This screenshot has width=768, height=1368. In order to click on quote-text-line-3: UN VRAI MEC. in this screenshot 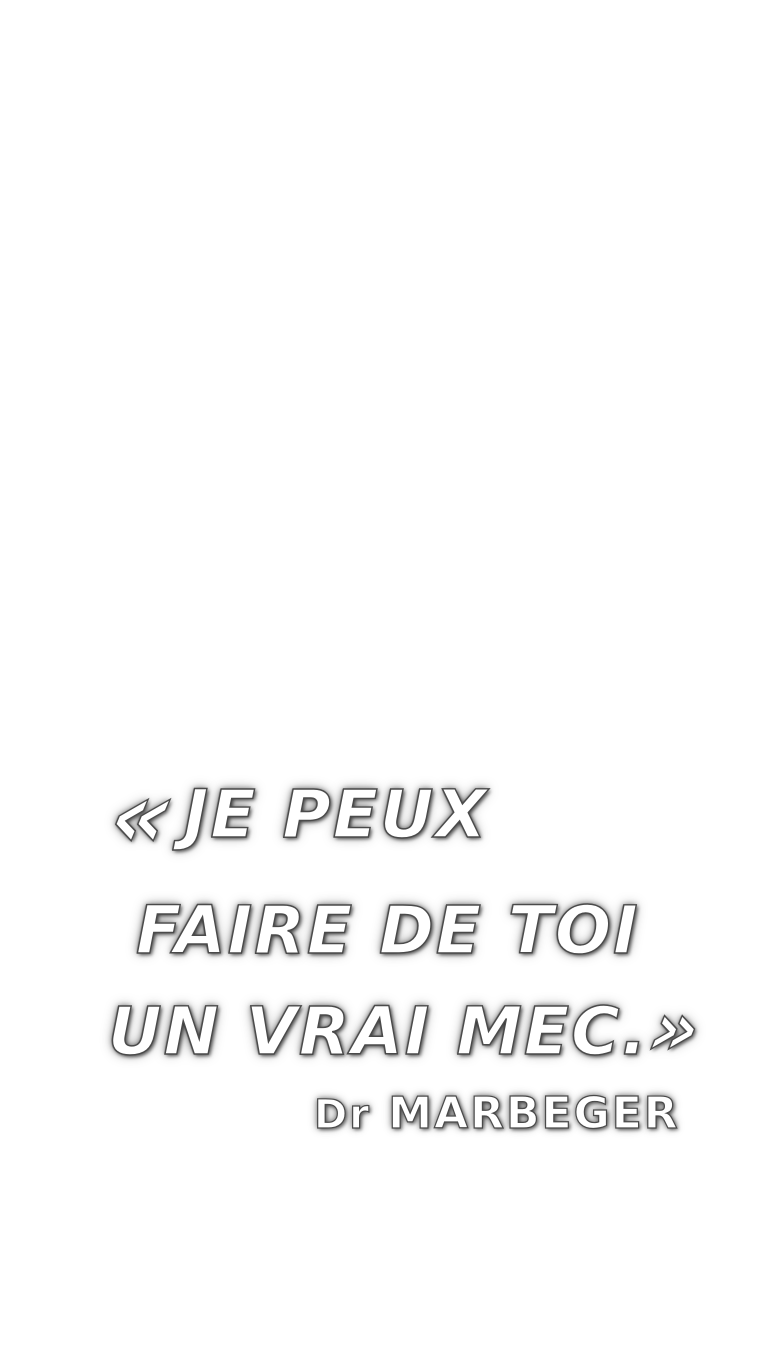, I will do `click(378, 1031)`.